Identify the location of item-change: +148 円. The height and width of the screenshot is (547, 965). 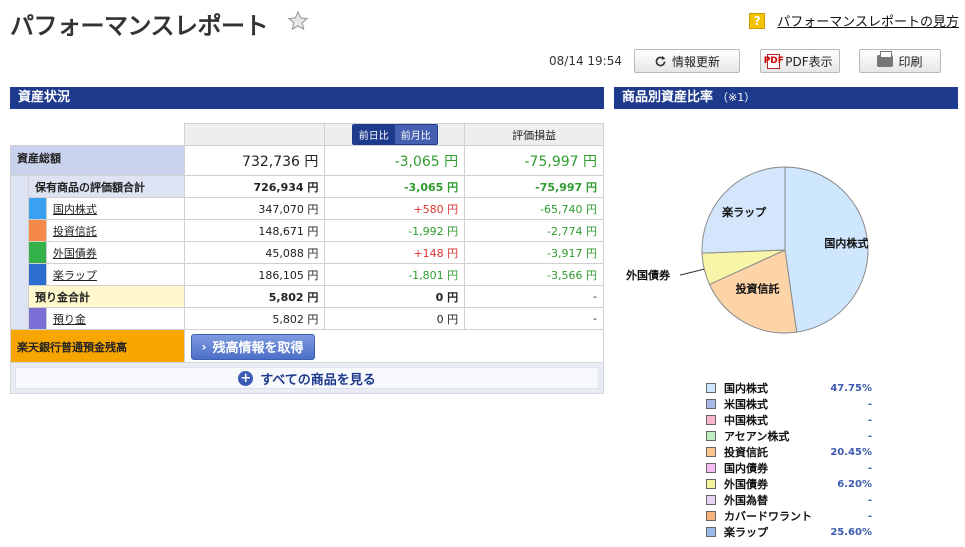
(395, 252).